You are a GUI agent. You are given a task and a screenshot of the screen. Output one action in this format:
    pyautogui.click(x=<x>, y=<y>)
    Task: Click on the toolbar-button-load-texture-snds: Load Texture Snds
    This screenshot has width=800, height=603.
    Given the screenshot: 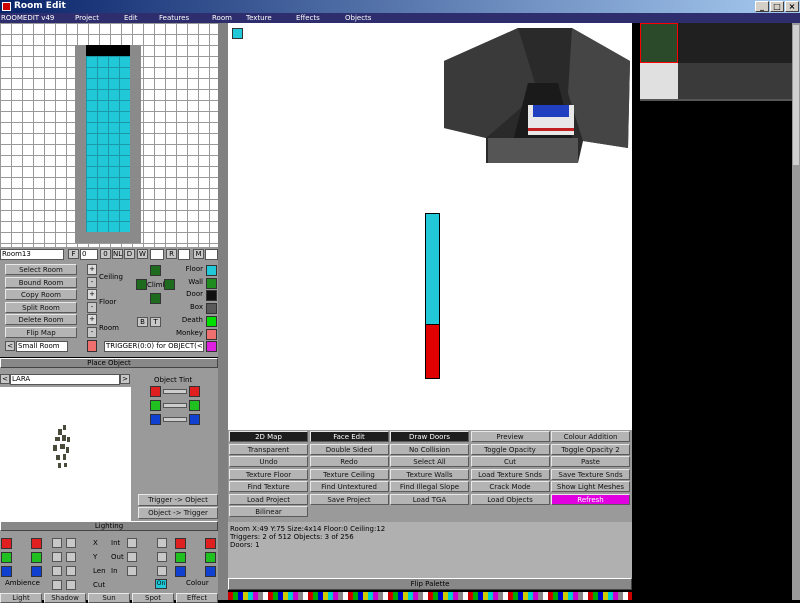 What is the action you would take?
    pyautogui.click(x=510, y=474)
    